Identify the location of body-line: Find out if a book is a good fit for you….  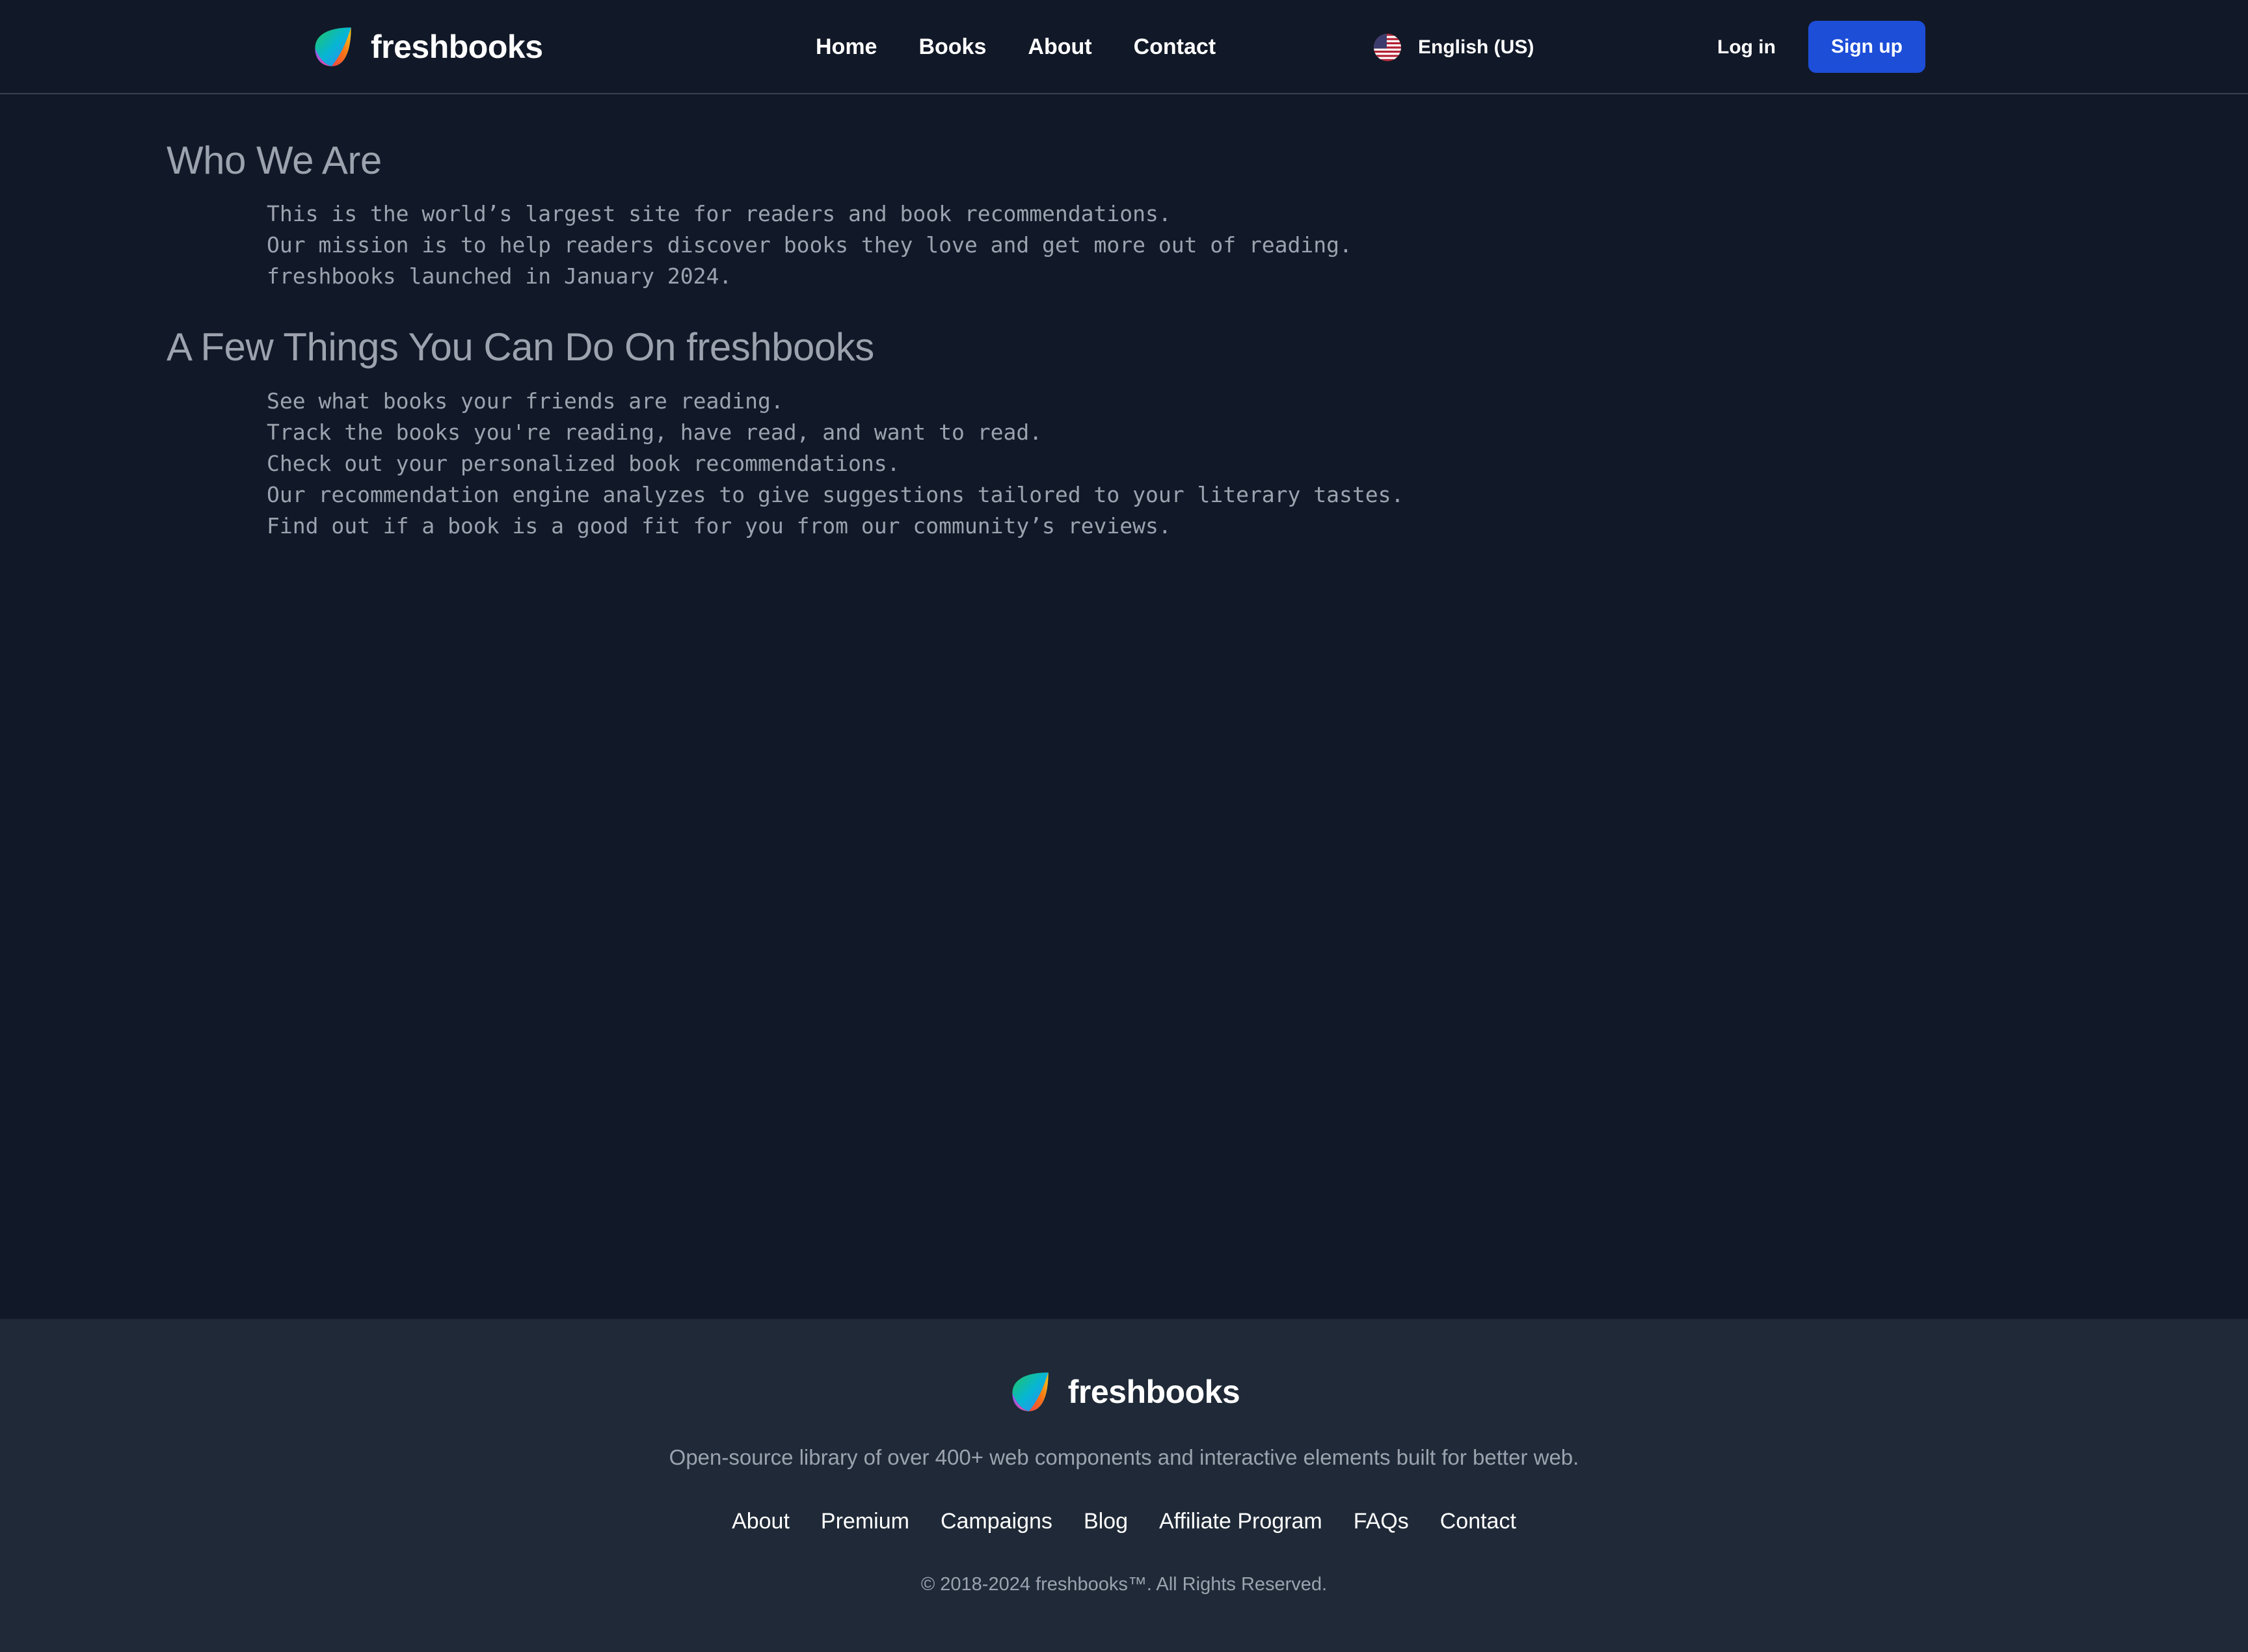
(719, 526).